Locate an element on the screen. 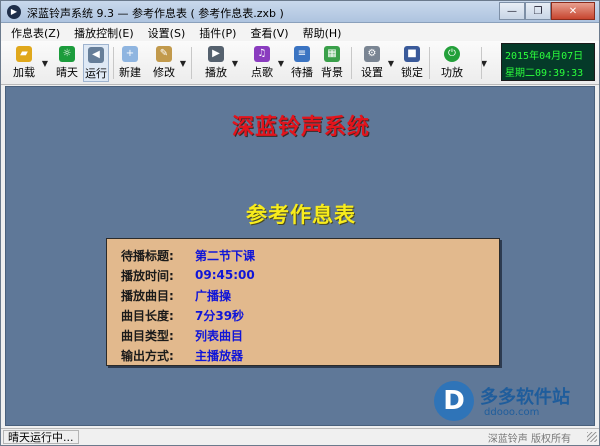 Image resolution: width=600 pixels, height=446 pixels. info-value: 主播放器 is located at coordinates (219, 355).